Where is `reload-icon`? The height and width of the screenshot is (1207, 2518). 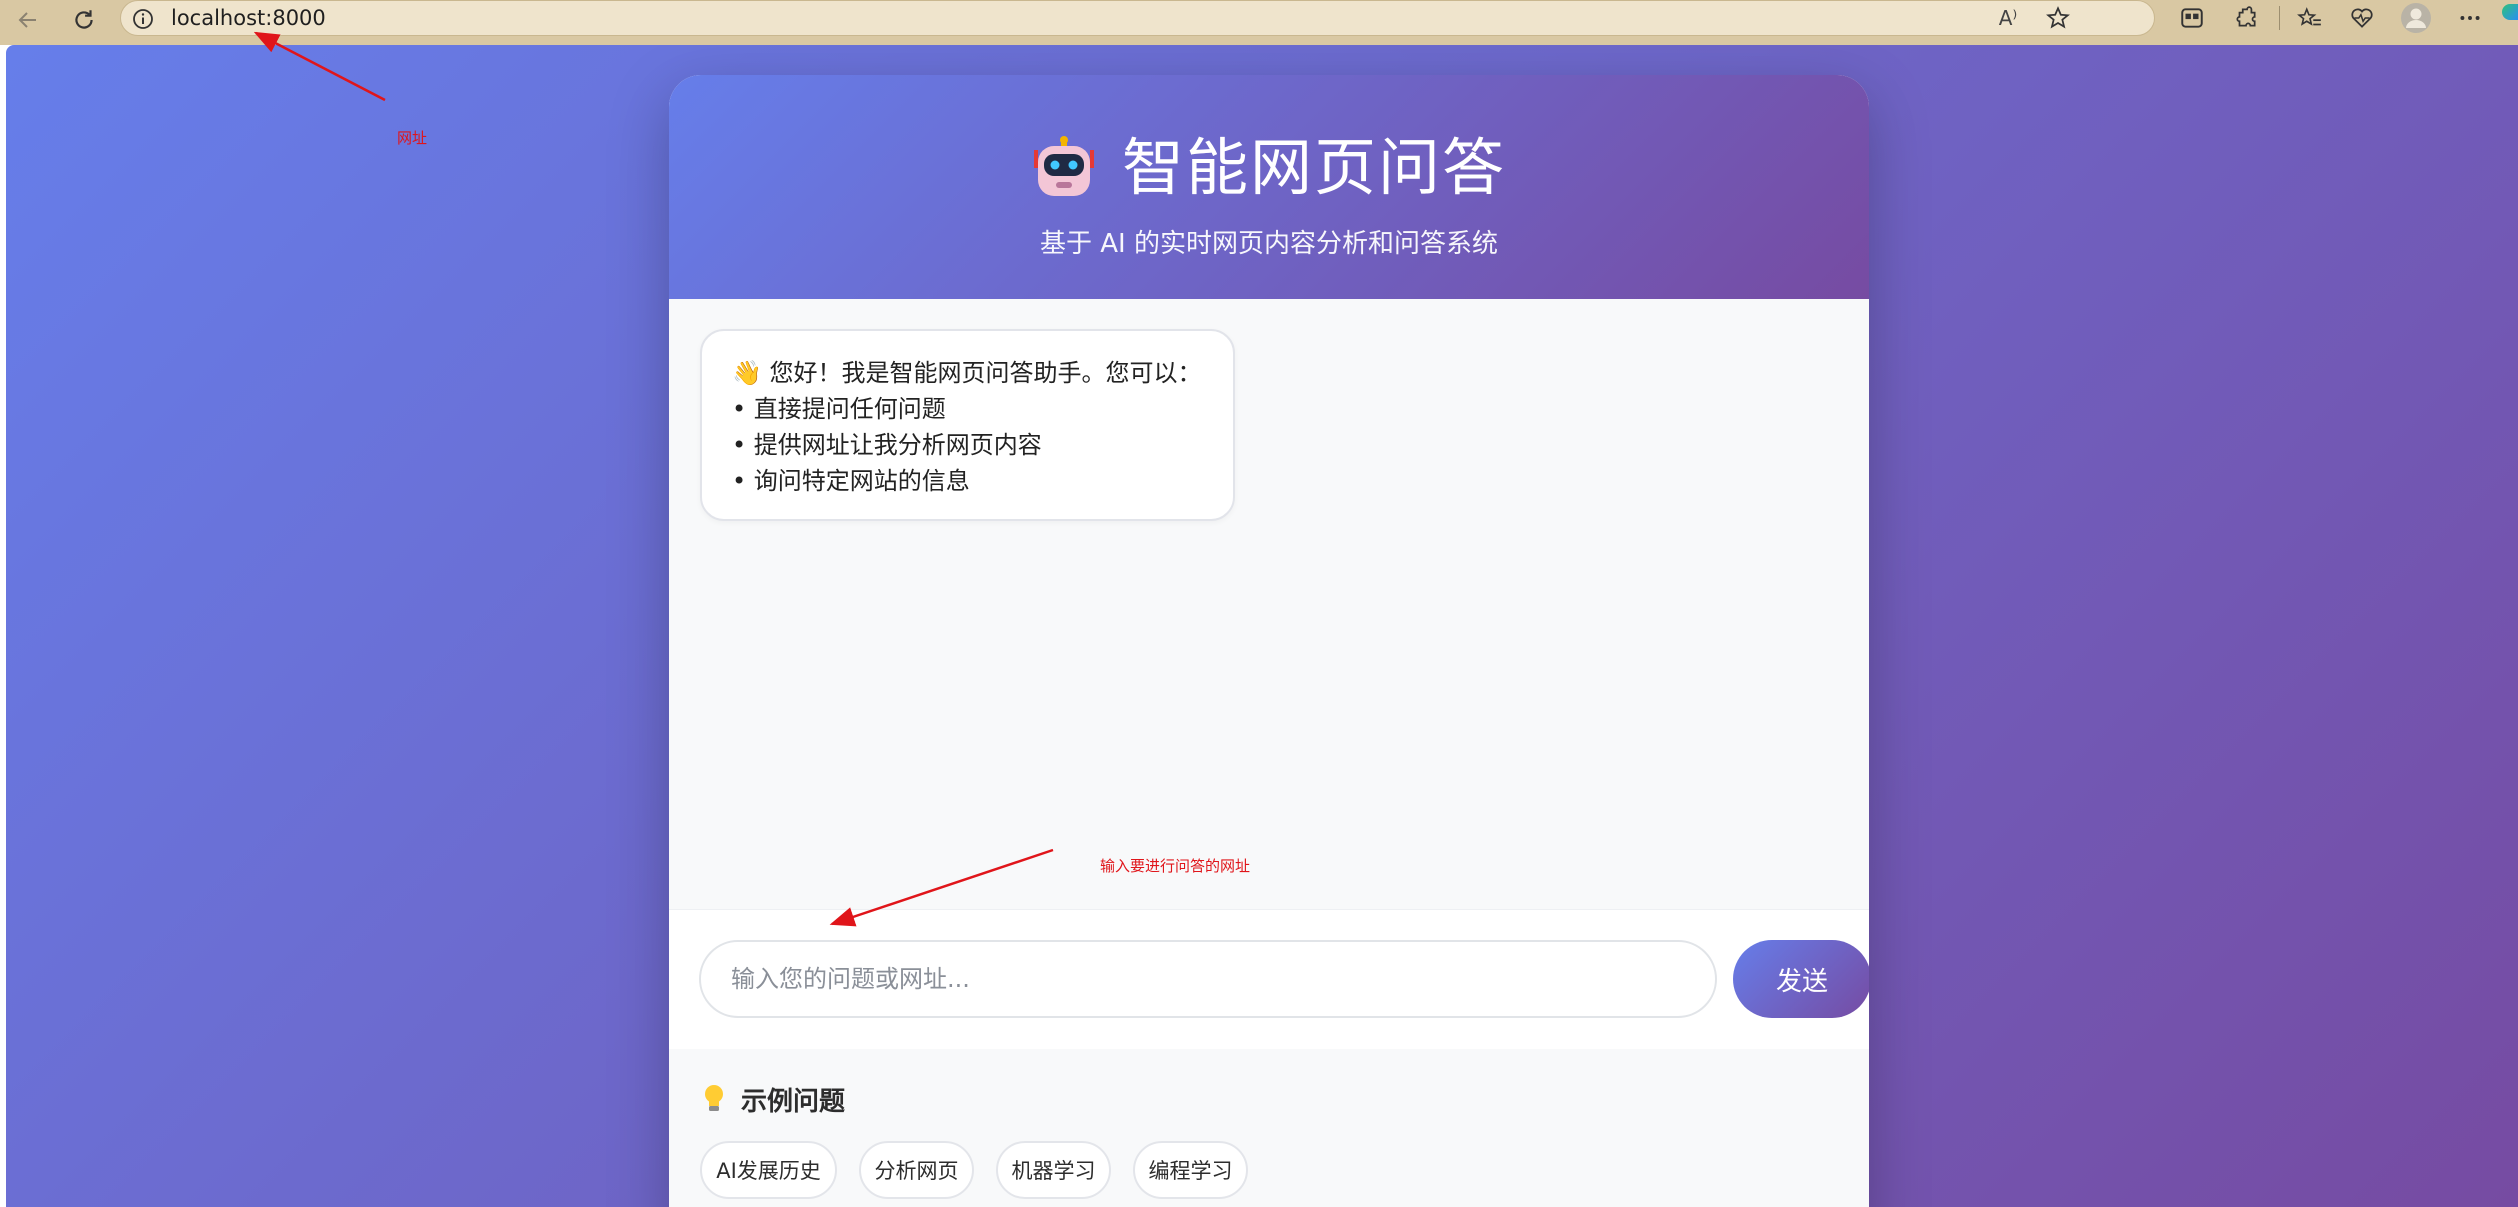 reload-icon is located at coordinates (84, 19).